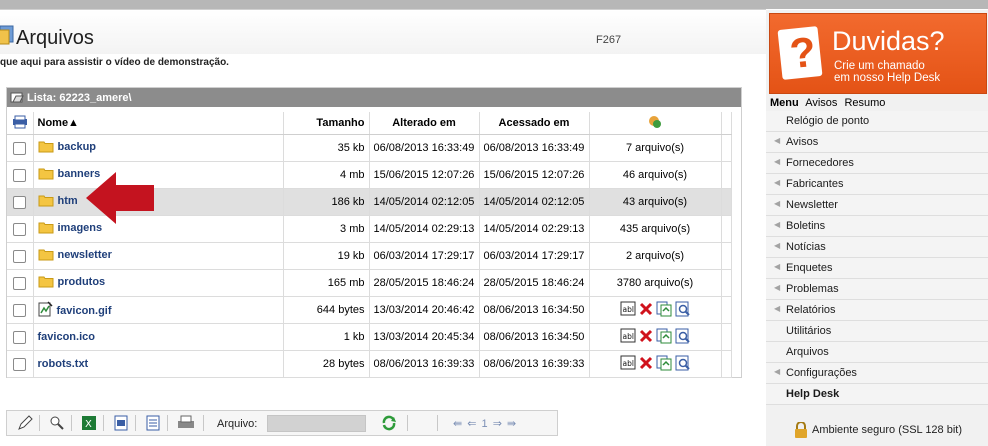  What do you see at coordinates (158, 202) in the screenshot?
I see `file-name-cell: htm` at bounding box center [158, 202].